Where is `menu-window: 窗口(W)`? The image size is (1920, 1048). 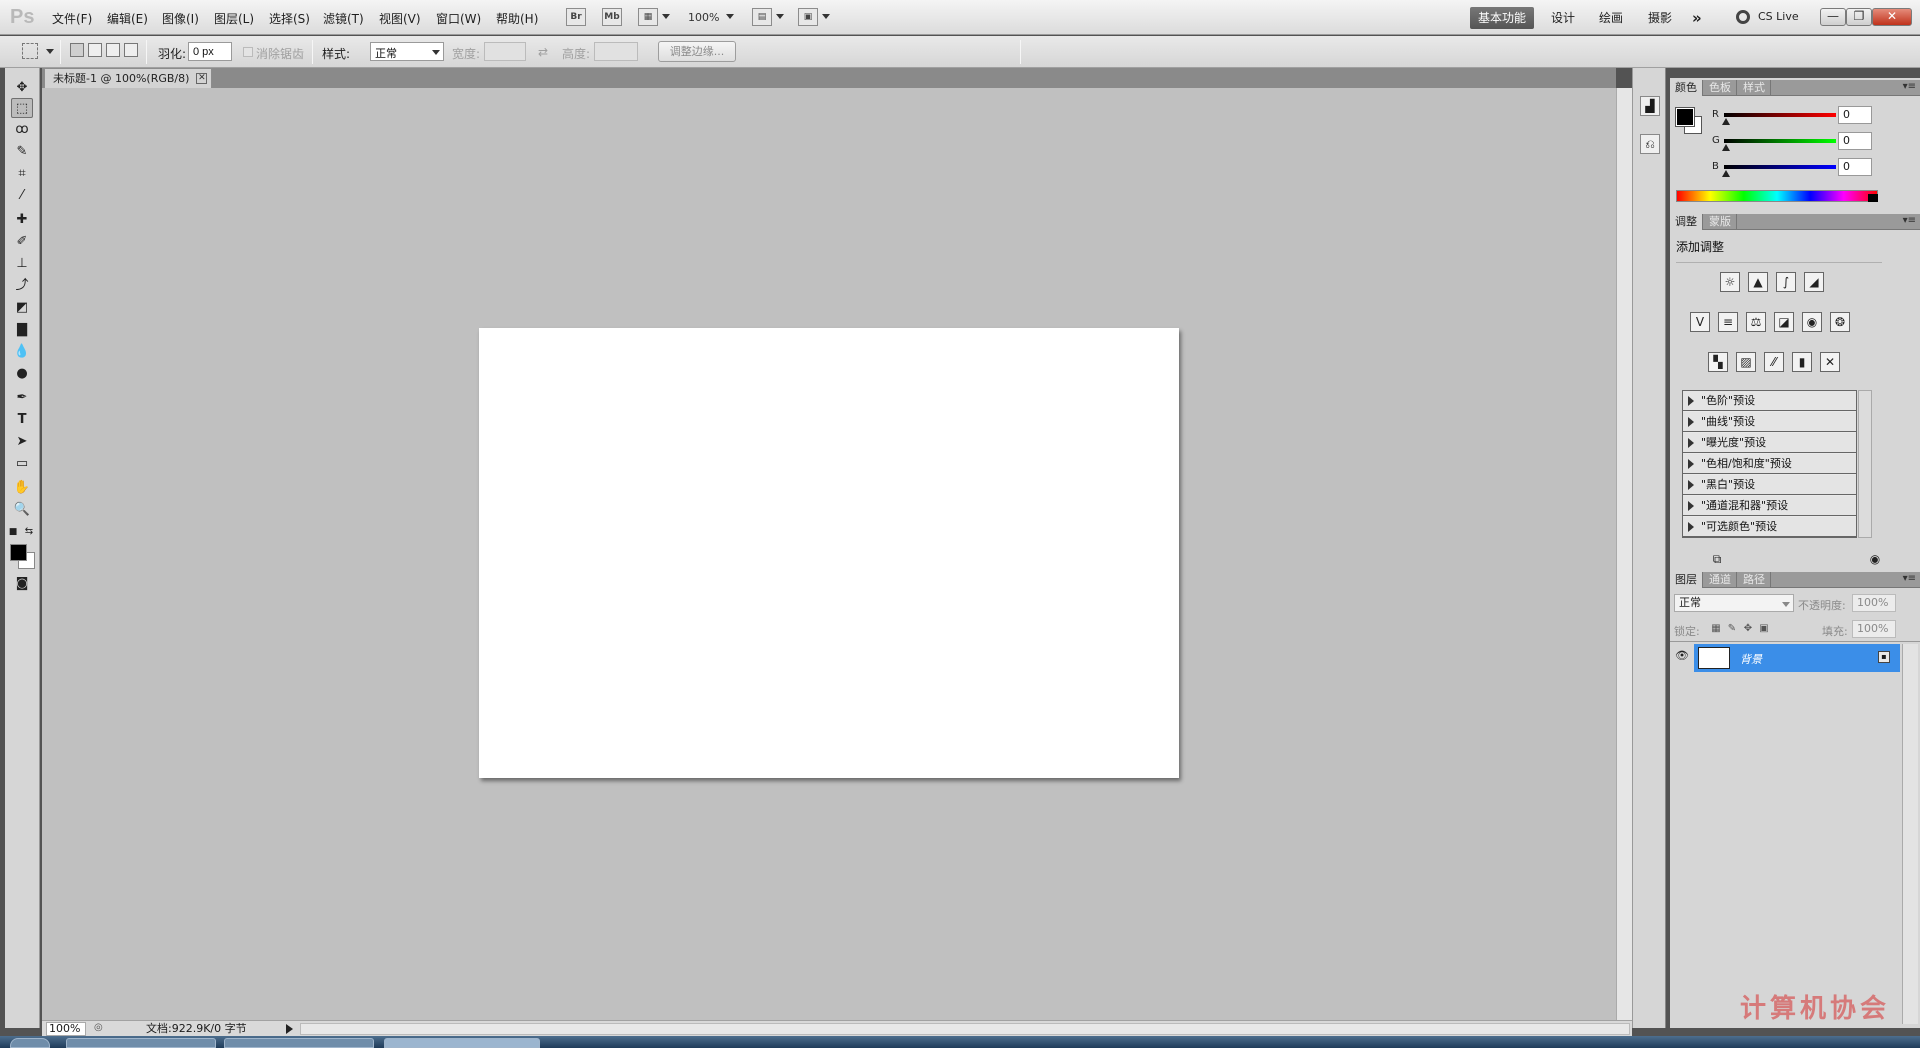 menu-window: 窗口(W) is located at coordinates (458, 18).